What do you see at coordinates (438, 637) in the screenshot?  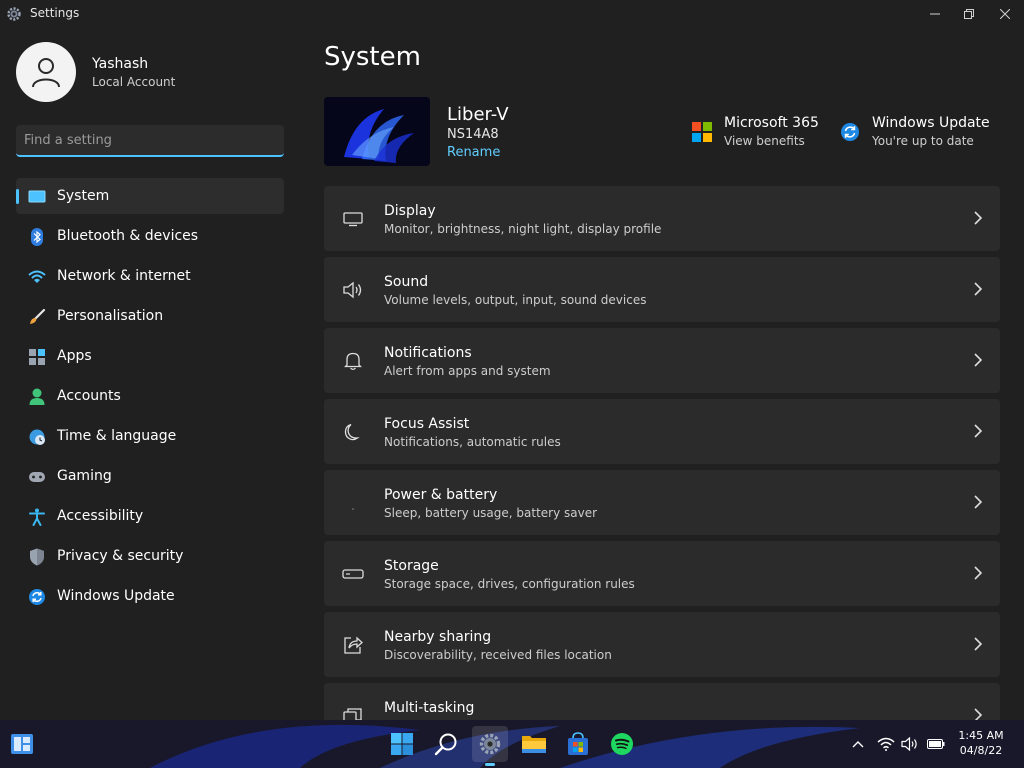 I see `card-title: Nearby sharing` at bounding box center [438, 637].